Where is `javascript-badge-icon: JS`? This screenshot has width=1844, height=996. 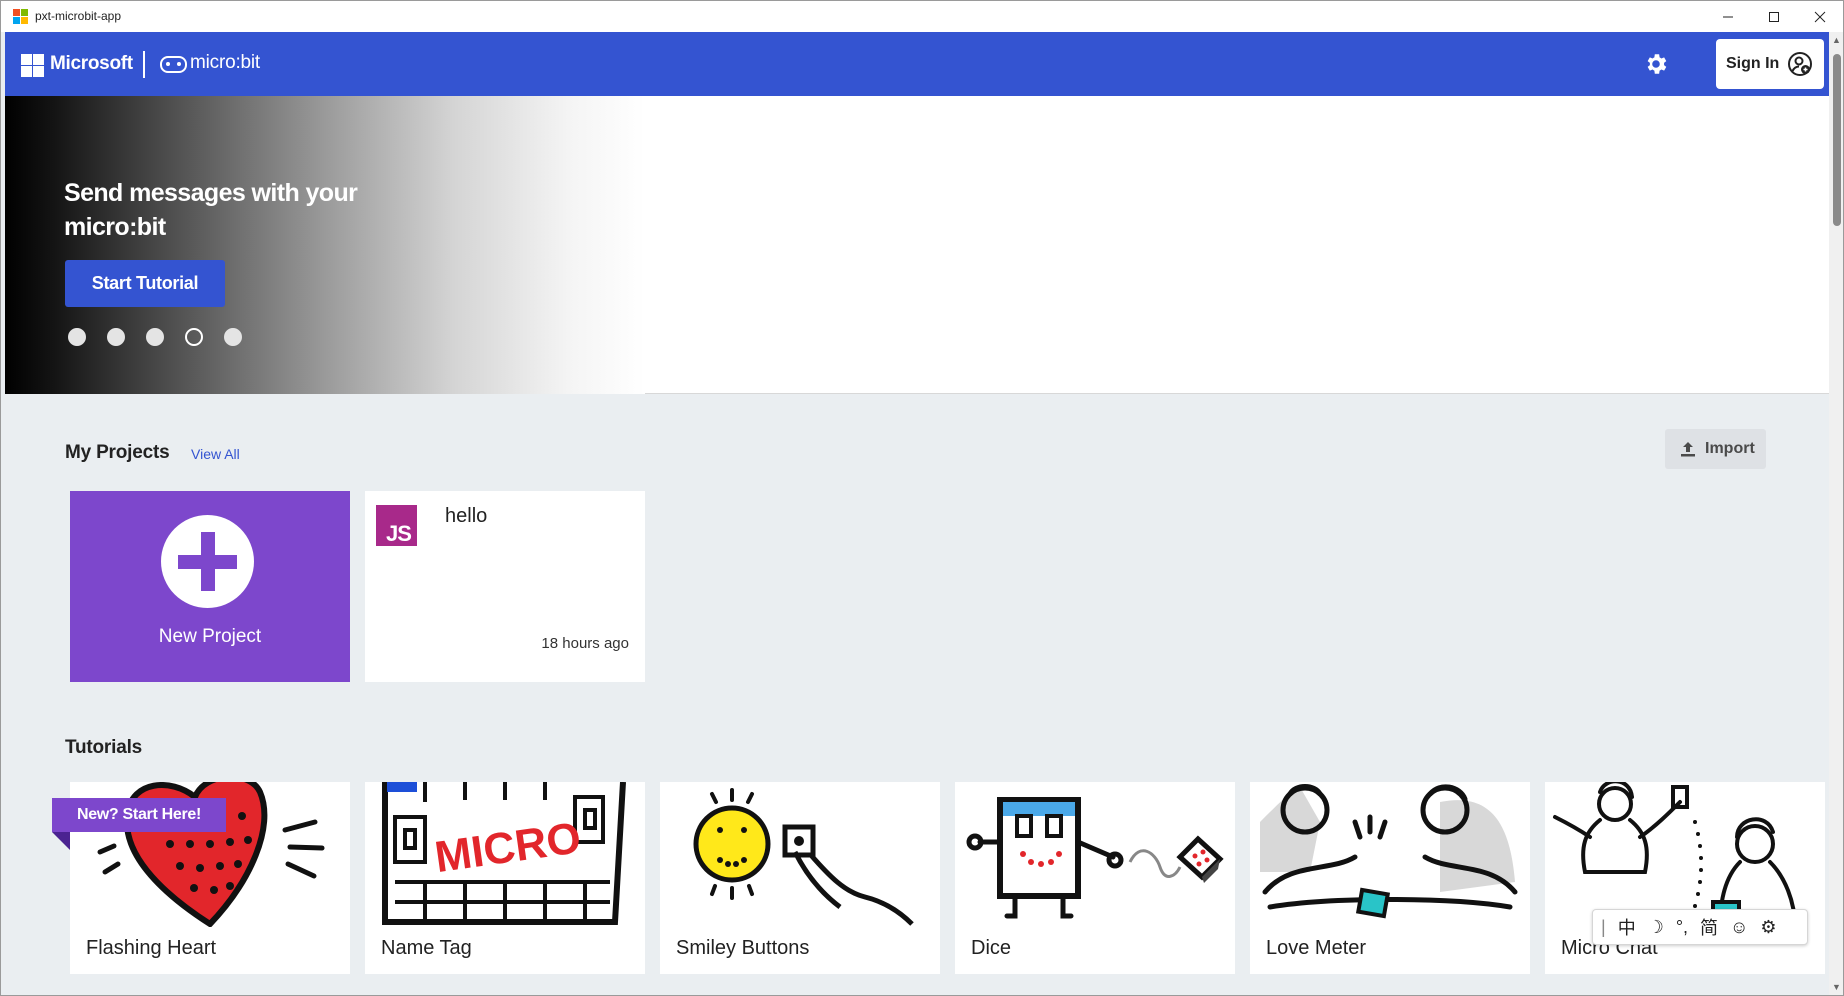
javascript-badge-icon: JS is located at coordinates (396, 525).